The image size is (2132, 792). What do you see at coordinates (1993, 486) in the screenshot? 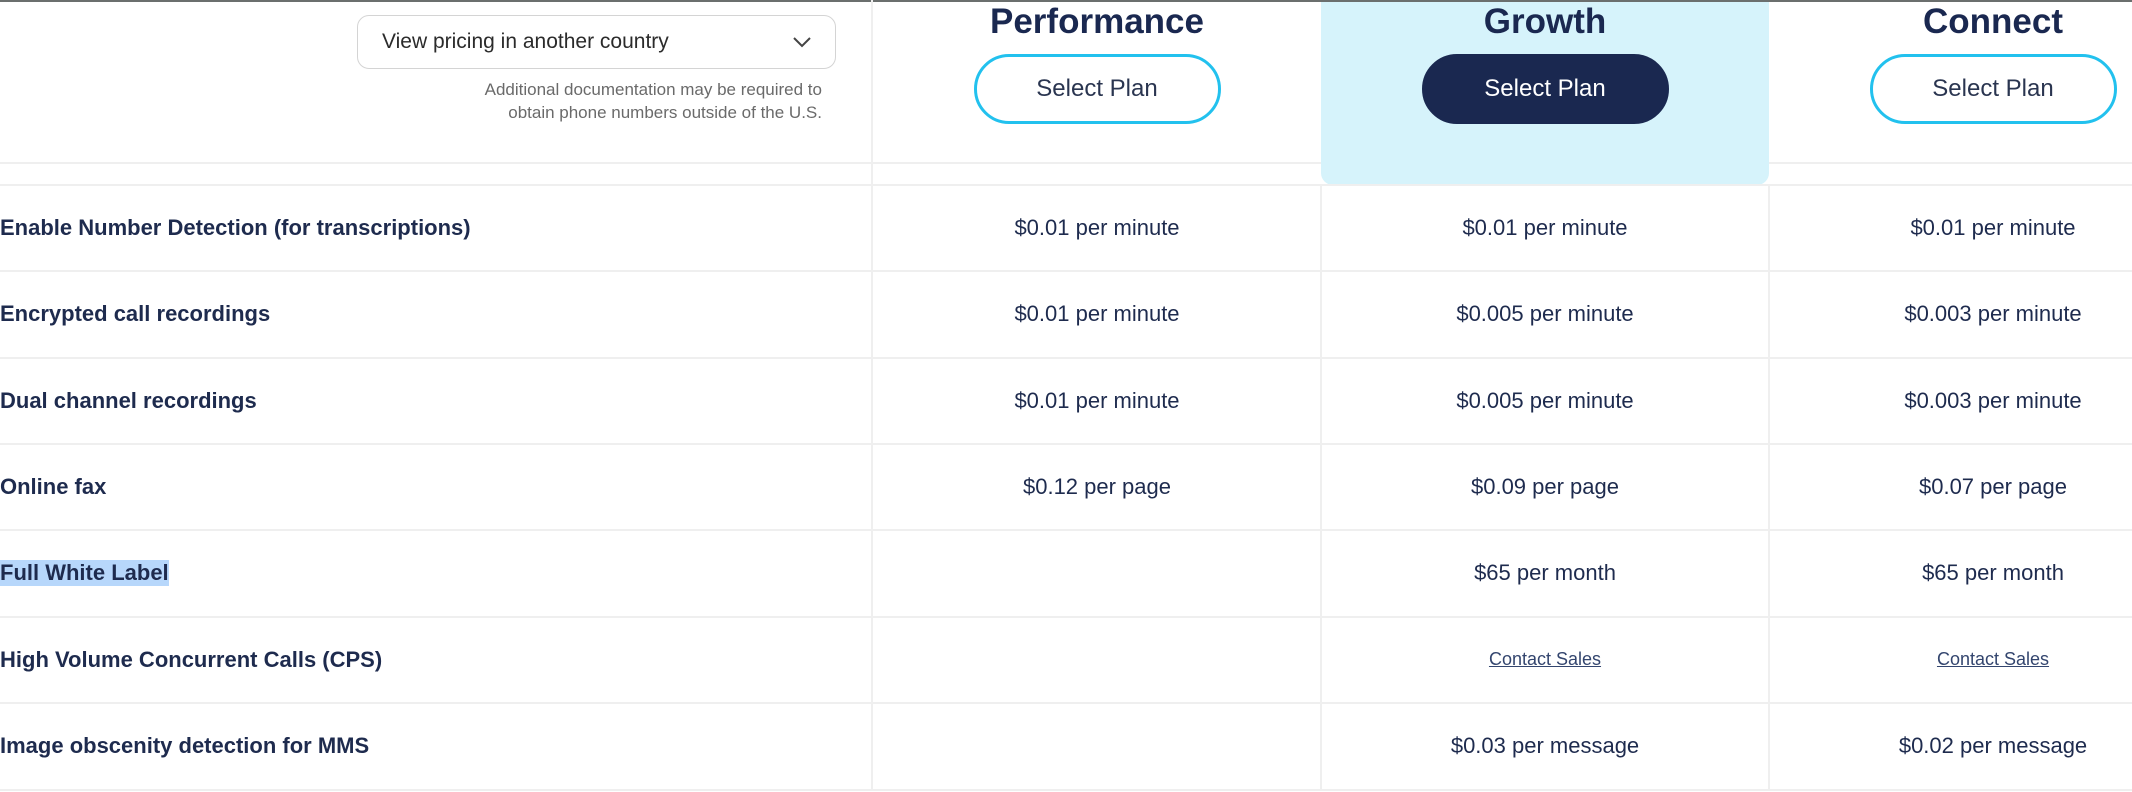
I see `price-value: $0.07 per page` at bounding box center [1993, 486].